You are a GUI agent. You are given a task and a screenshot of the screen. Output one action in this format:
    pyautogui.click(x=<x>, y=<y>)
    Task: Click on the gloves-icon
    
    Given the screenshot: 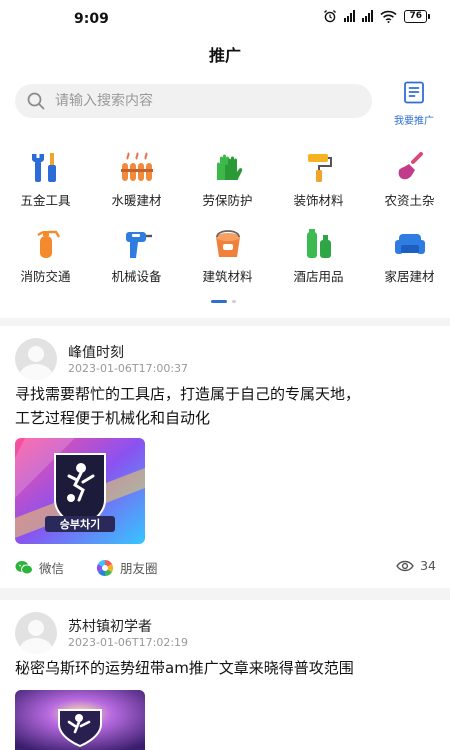 What is the action you would take?
    pyautogui.click(x=229, y=167)
    